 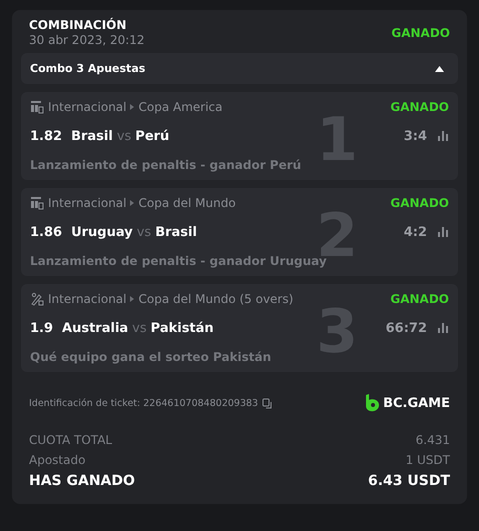 What do you see at coordinates (239, 68) in the screenshot?
I see `combo-toggle: Combo 3 Apuestas` at bounding box center [239, 68].